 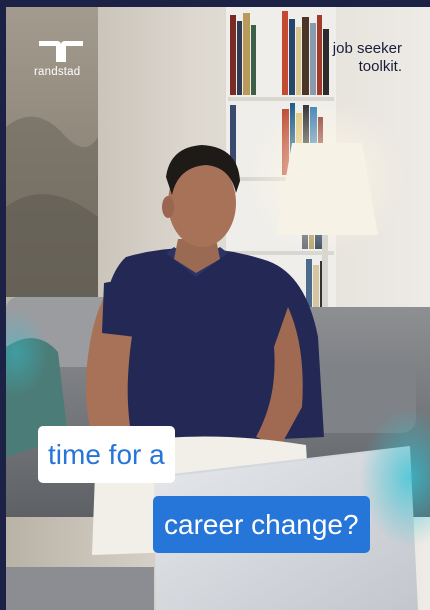 What do you see at coordinates (64, 63) in the screenshot?
I see `randstad-logo: randstad` at bounding box center [64, 63].